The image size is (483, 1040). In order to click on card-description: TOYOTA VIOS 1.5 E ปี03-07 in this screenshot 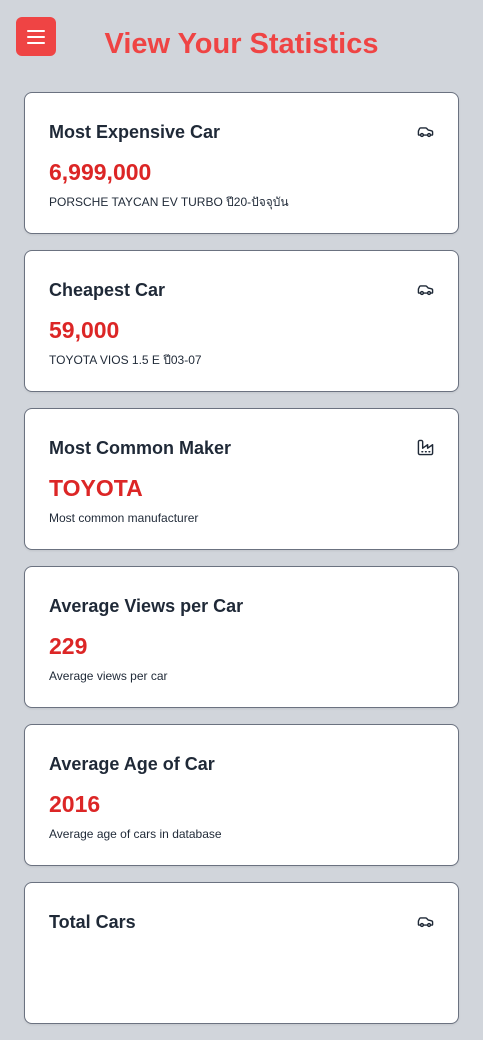, I will do `click(125, 360)`.